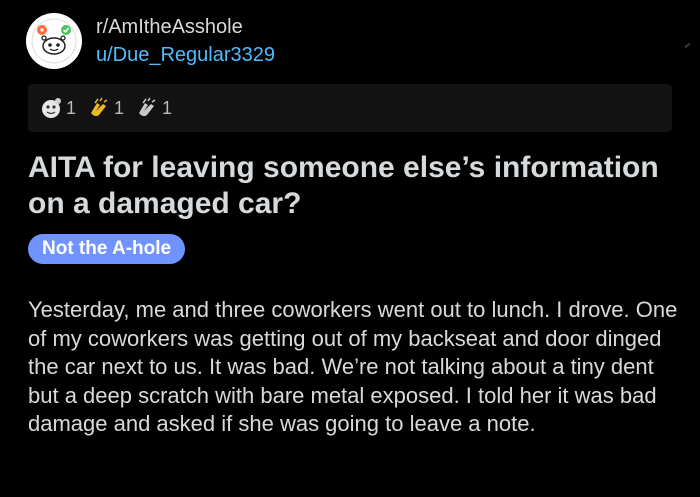 The image size is (700, 497). Describe the element at coordinates (185, 41) in the screenshot. I see `header-titles: r/AmItheAsshole u/Due_Regular3329` at that location.